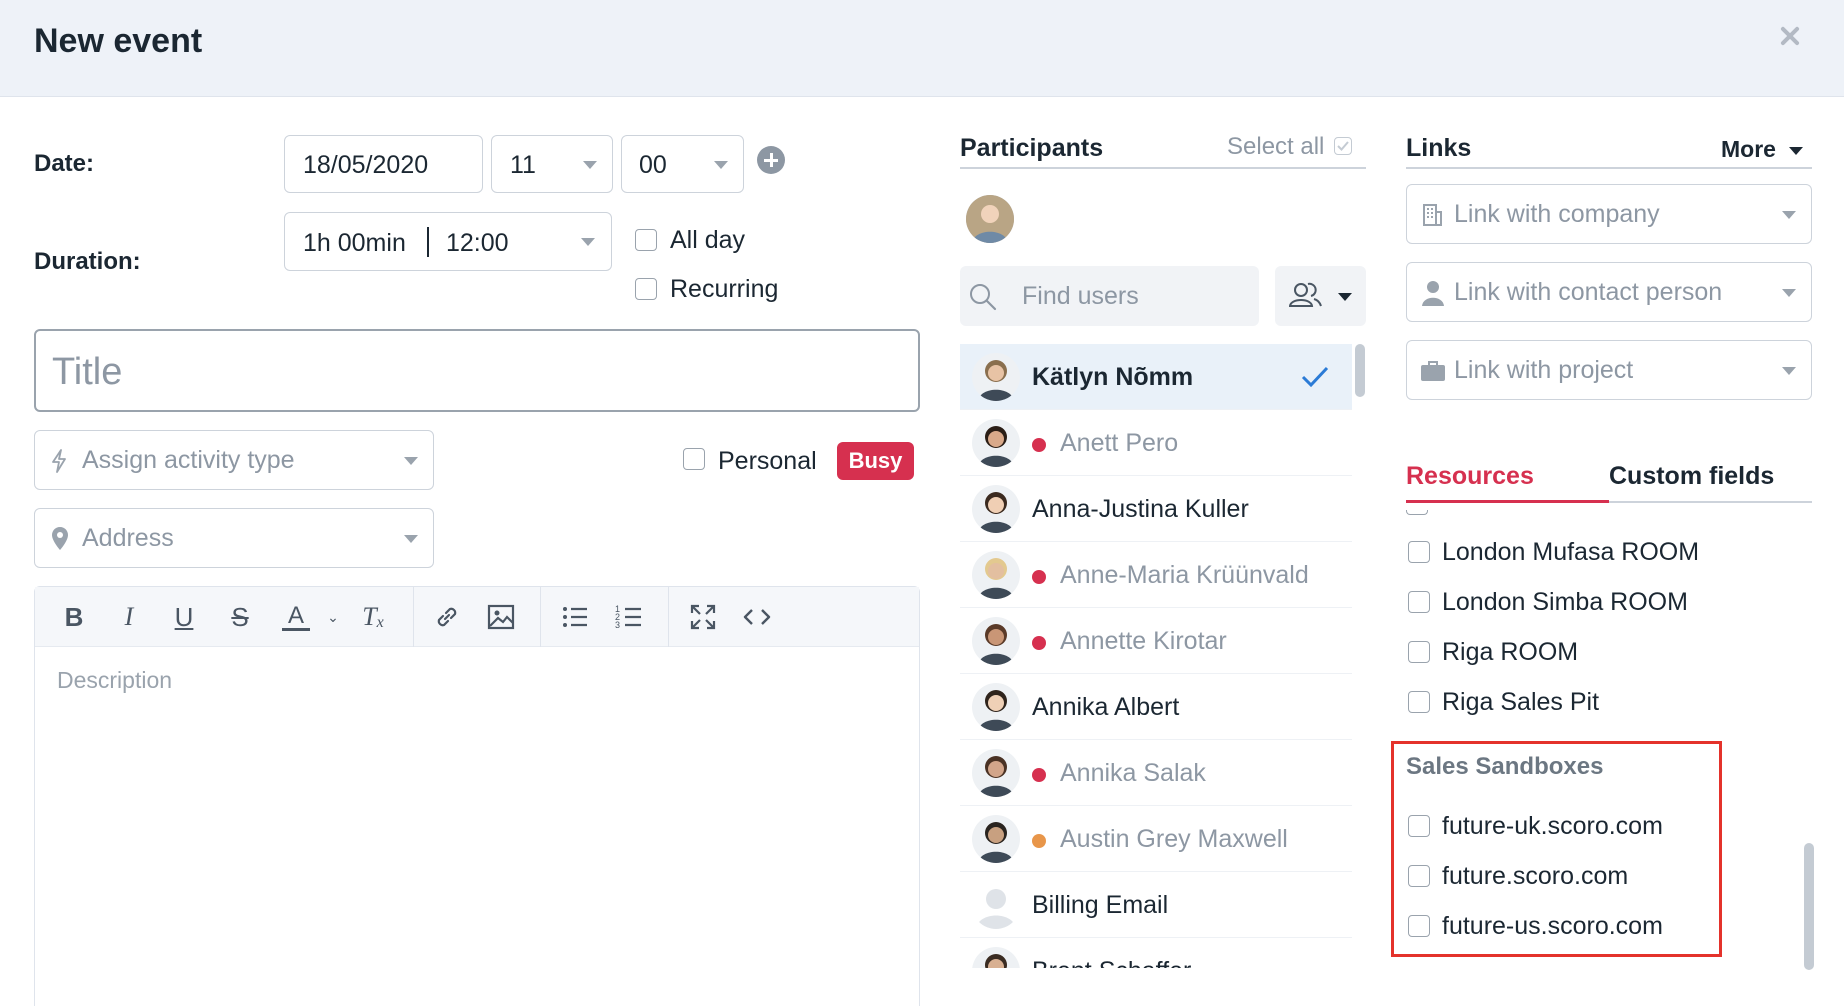 This screenshot has width=1844, height=1006. I want to click on participant-row: Billing Email, so click(1156, 905).